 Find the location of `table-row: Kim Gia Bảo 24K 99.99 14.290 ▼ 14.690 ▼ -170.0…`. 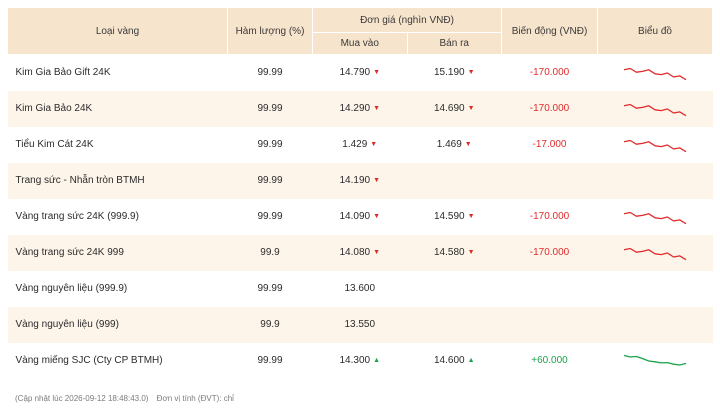

table-row: Kim Gia Bảo 24K 99.99 14.290 ▼ 14.690 ▼ -170.0… is located at coordinates (360, 108).